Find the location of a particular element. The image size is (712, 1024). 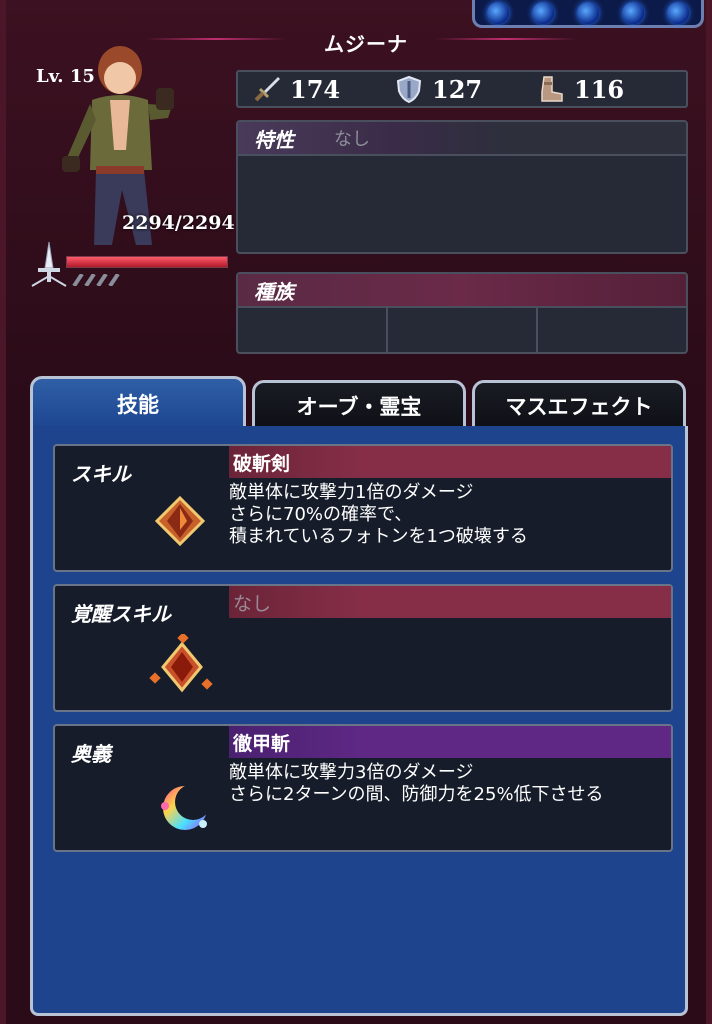

skill-name: 徹甲斬 is located at coordinates (262, 743).